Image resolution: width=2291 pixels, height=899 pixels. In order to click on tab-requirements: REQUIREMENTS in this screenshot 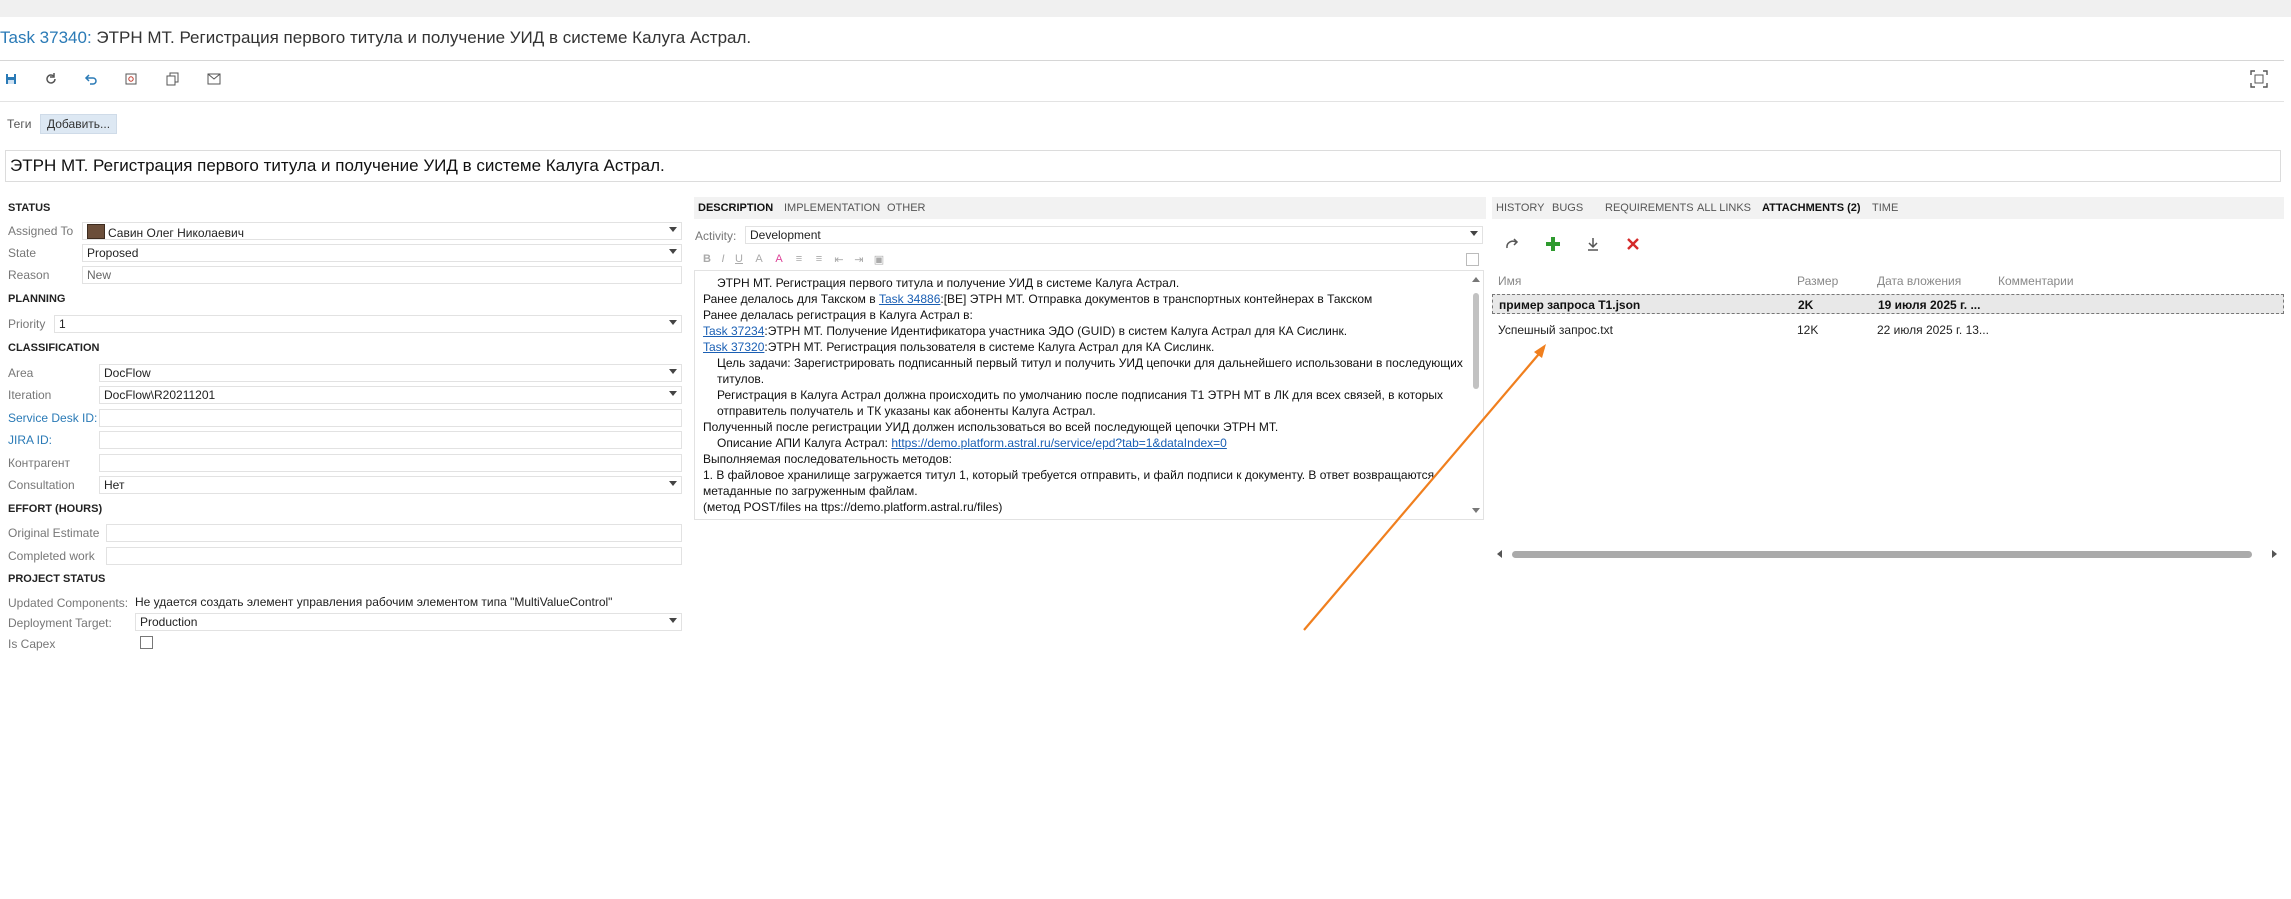, I will do `click(1649, 208)`.